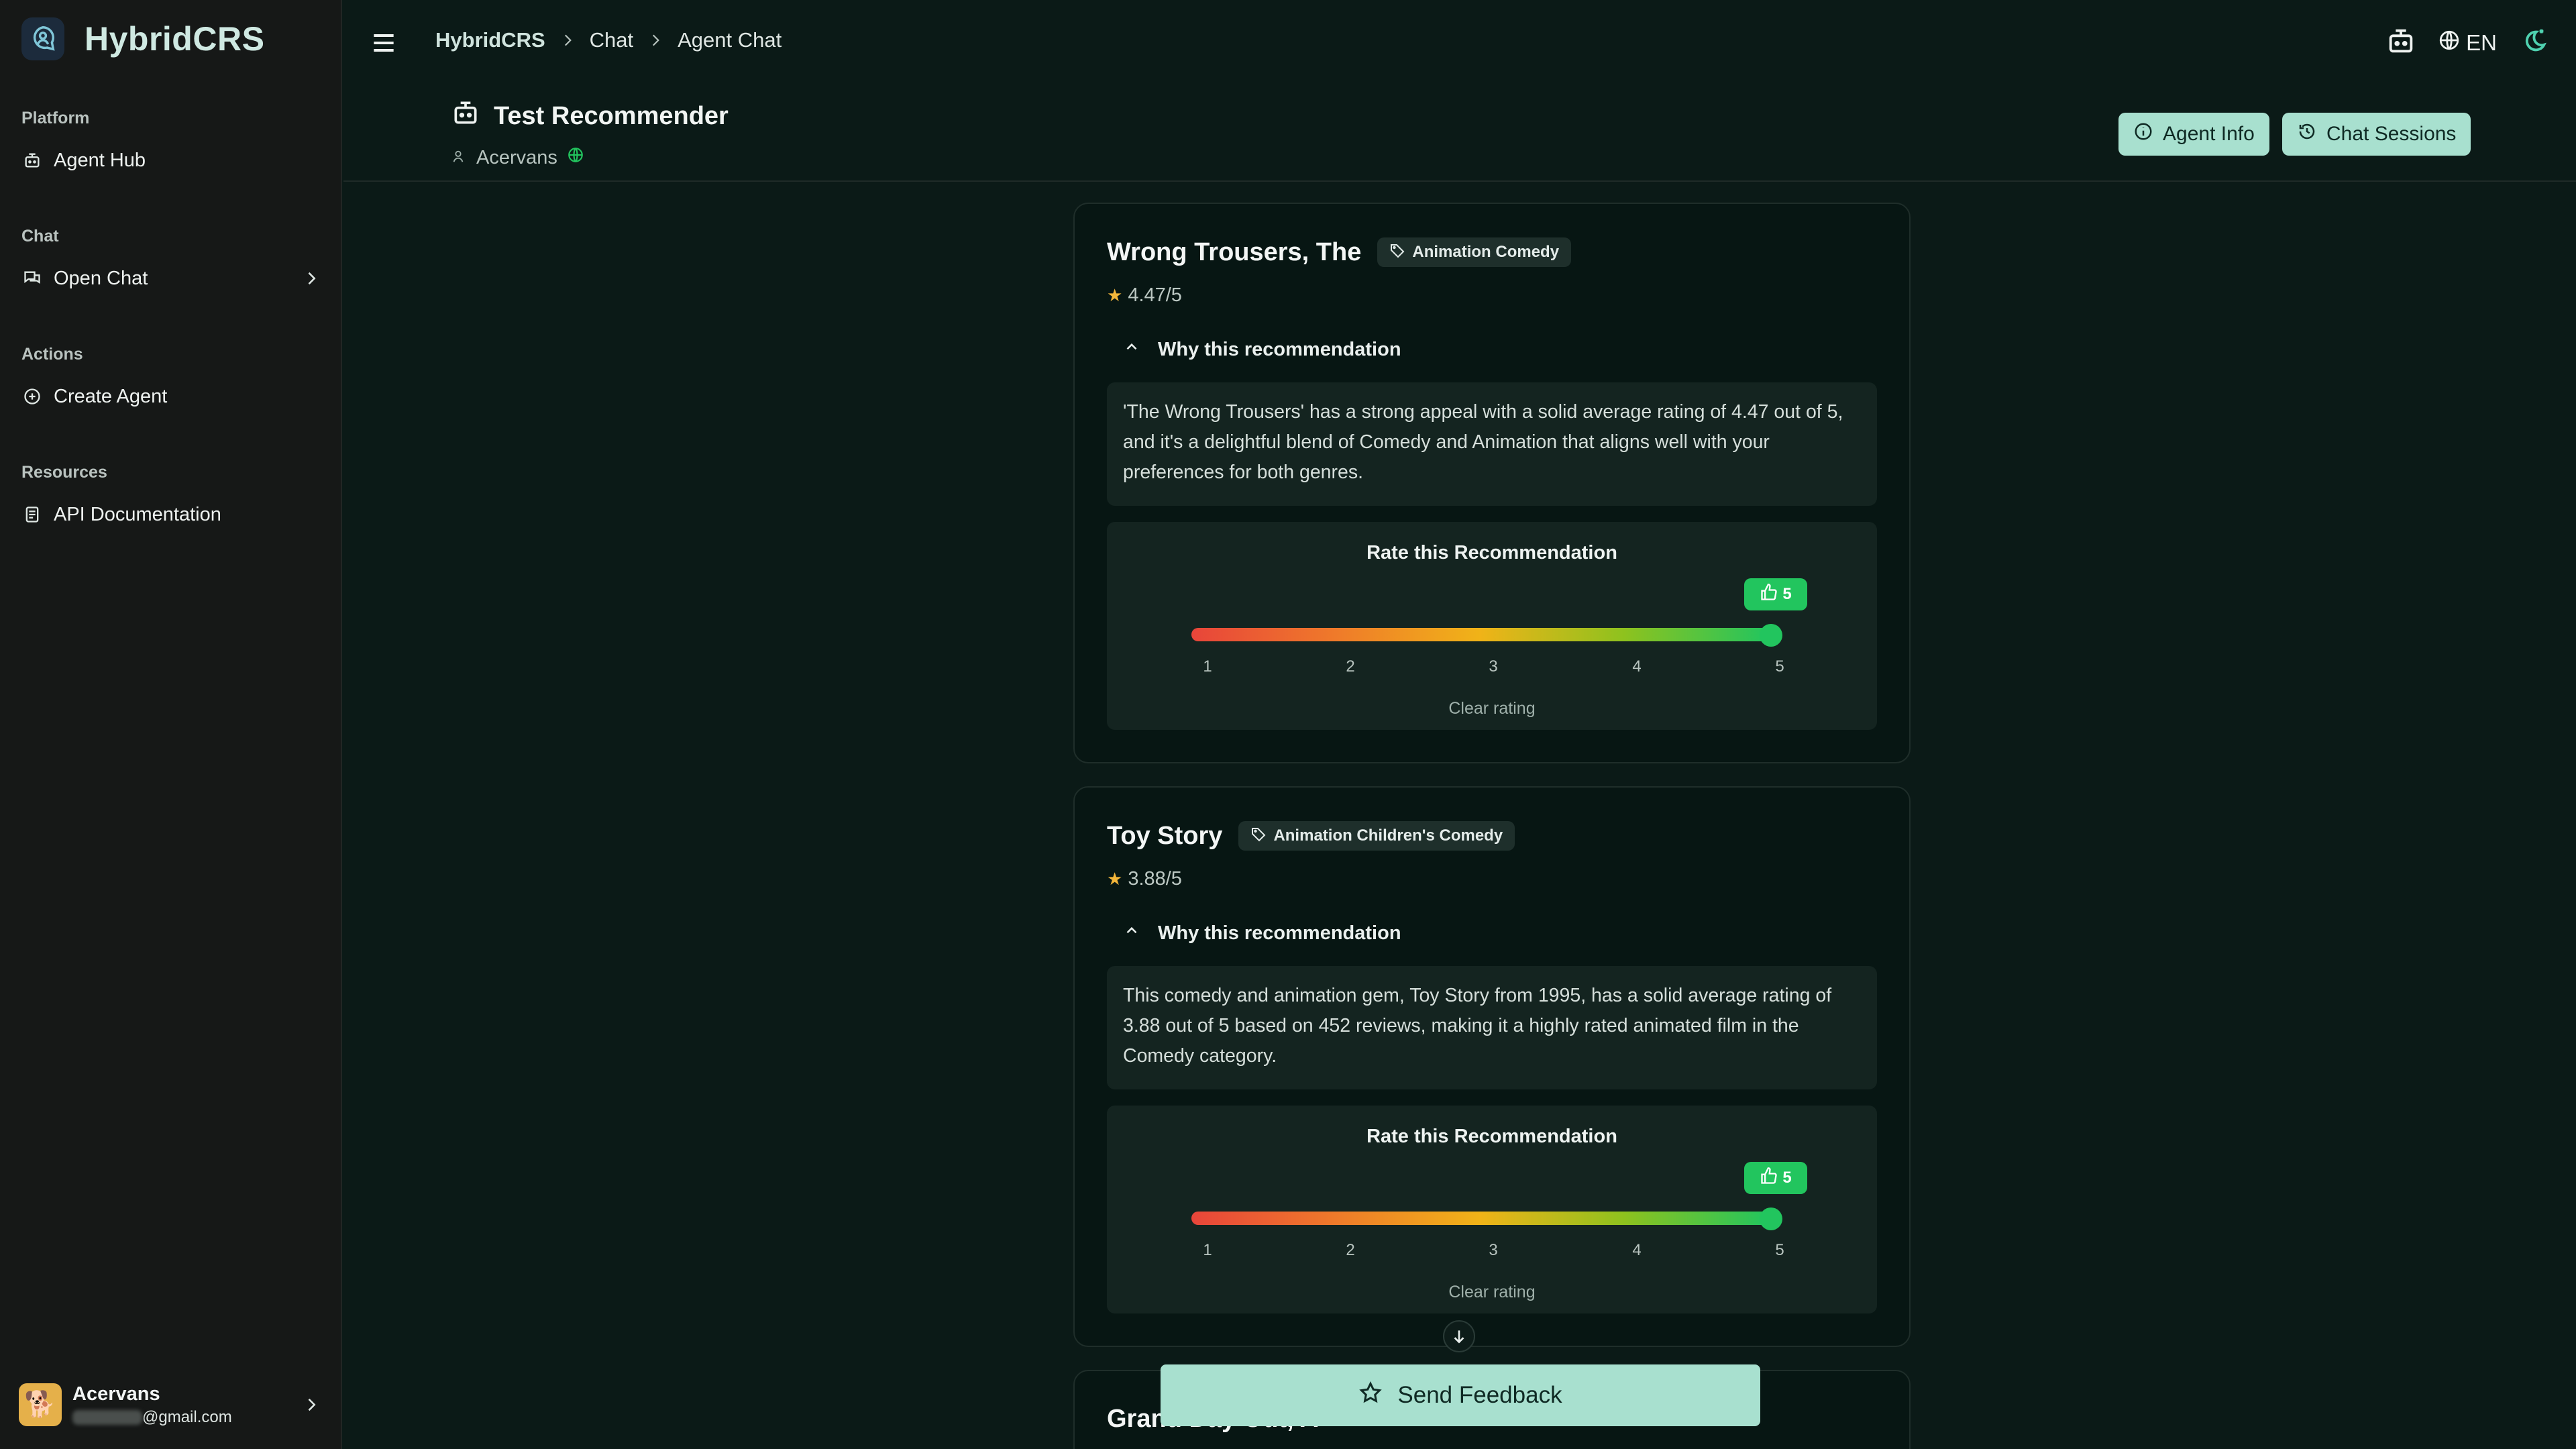  Describe the element at coordinates (1459, 42) in the screenshot. I see `top-bar: HybridCRS Chat Agent Chat EN` at that location.